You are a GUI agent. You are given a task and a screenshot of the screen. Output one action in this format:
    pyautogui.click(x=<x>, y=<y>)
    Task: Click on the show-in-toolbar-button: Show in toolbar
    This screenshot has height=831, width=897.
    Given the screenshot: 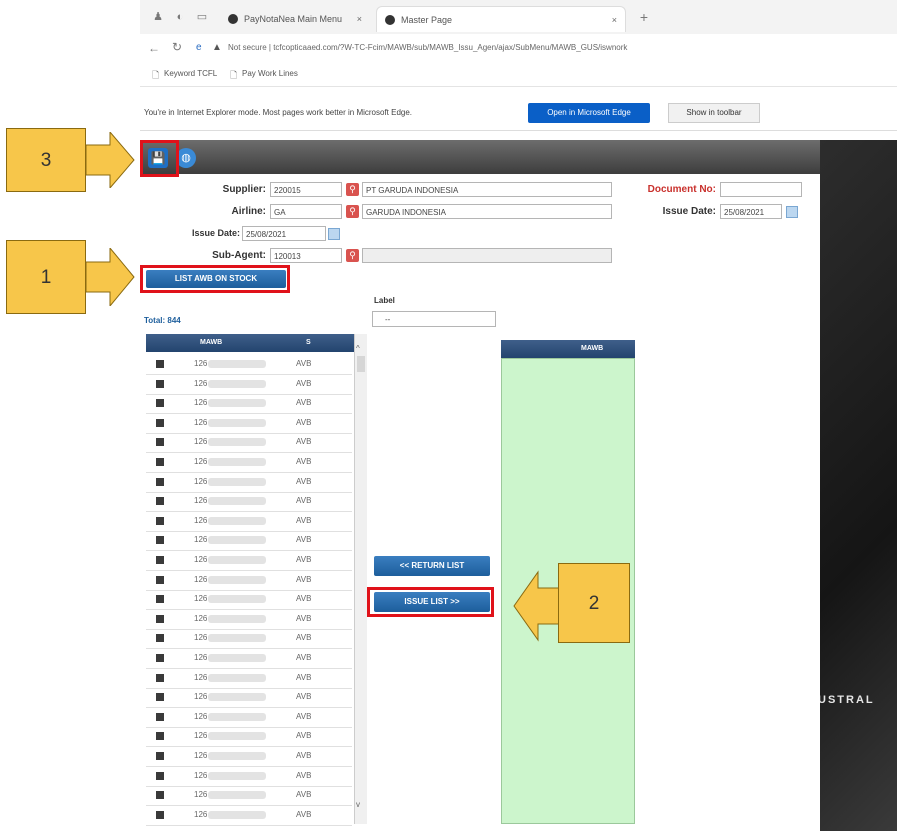 What is the action you would take?
    pyautogui.click(x=714, y=113)
    